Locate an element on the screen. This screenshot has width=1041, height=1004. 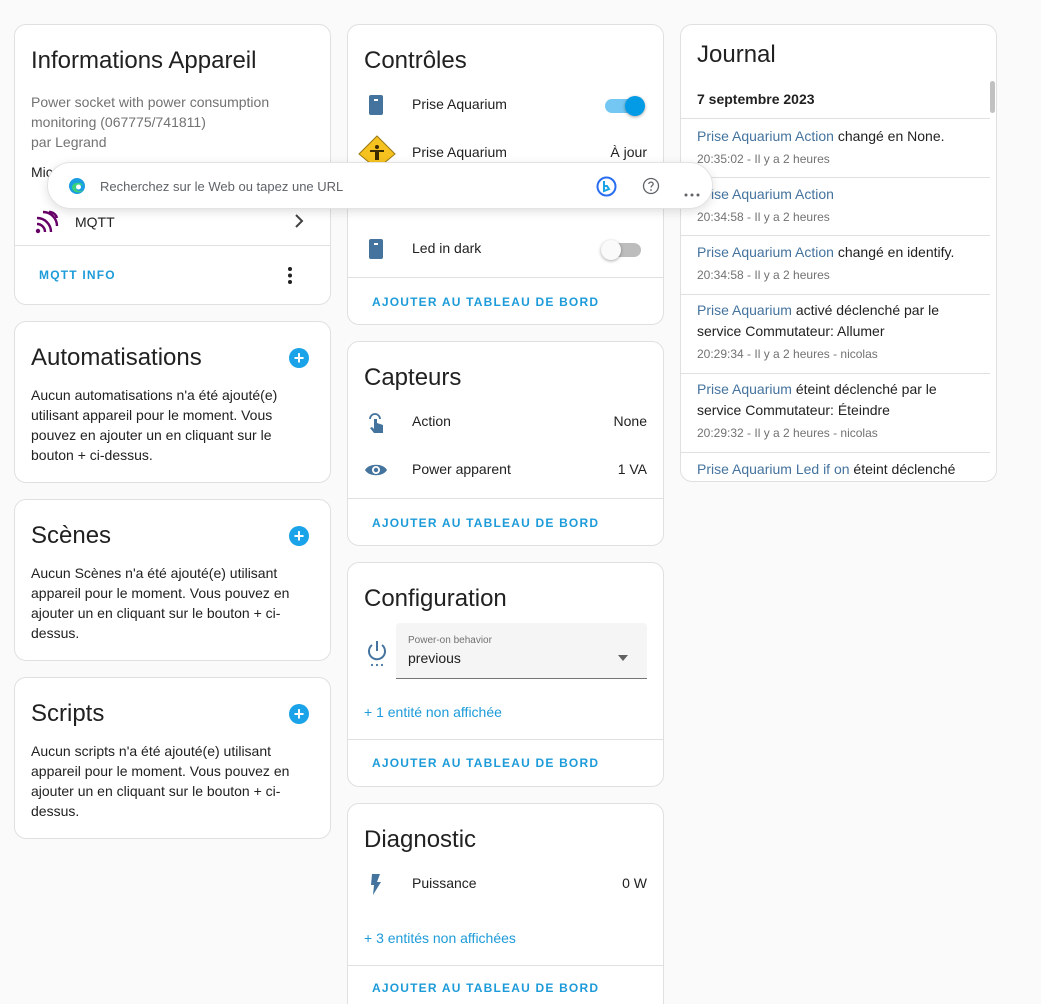
mqtt-integration-row: MQTT is located at coordinates (172, 223).